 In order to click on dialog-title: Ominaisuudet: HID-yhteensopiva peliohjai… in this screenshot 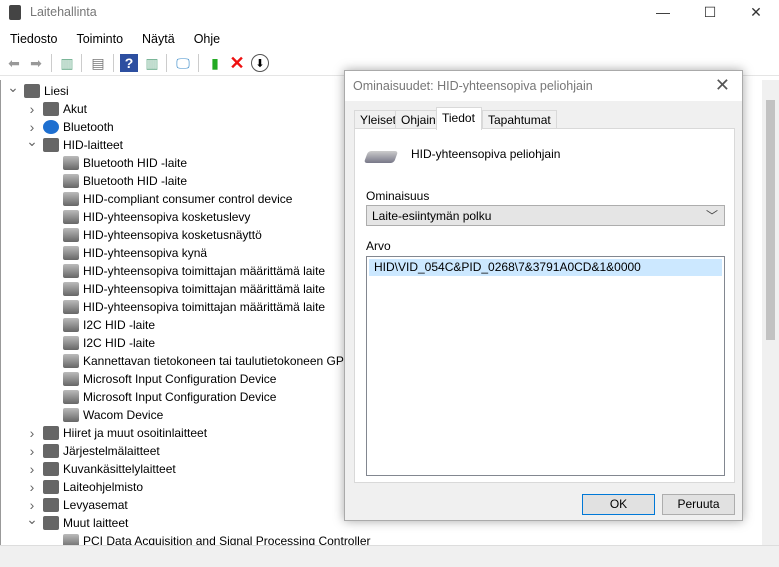, I will do `click(473, 86)`.